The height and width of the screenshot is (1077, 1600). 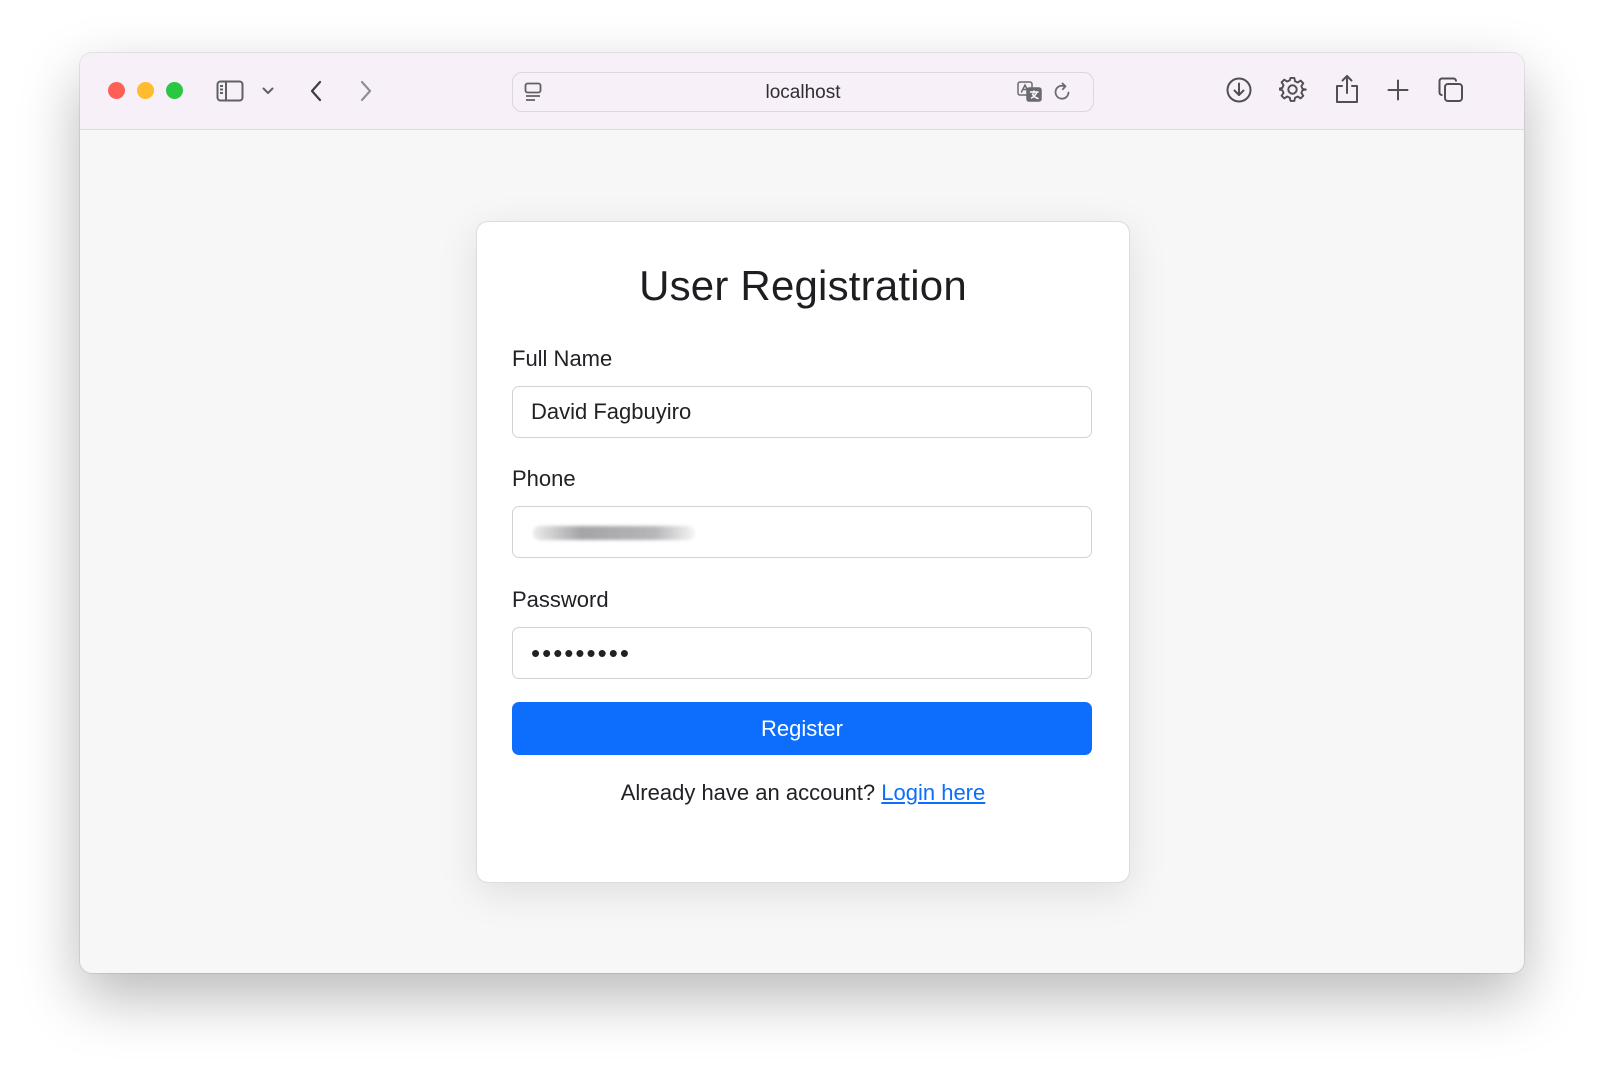 I want to click on register-button: Register, so click(x=802, y=728).